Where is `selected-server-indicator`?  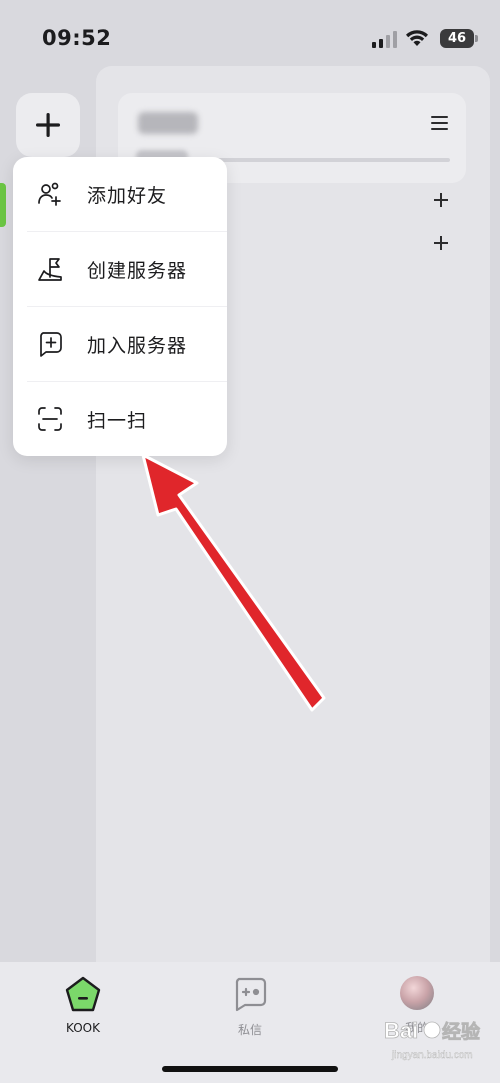 selected-server-indicator is located at coordinates (3, 205).